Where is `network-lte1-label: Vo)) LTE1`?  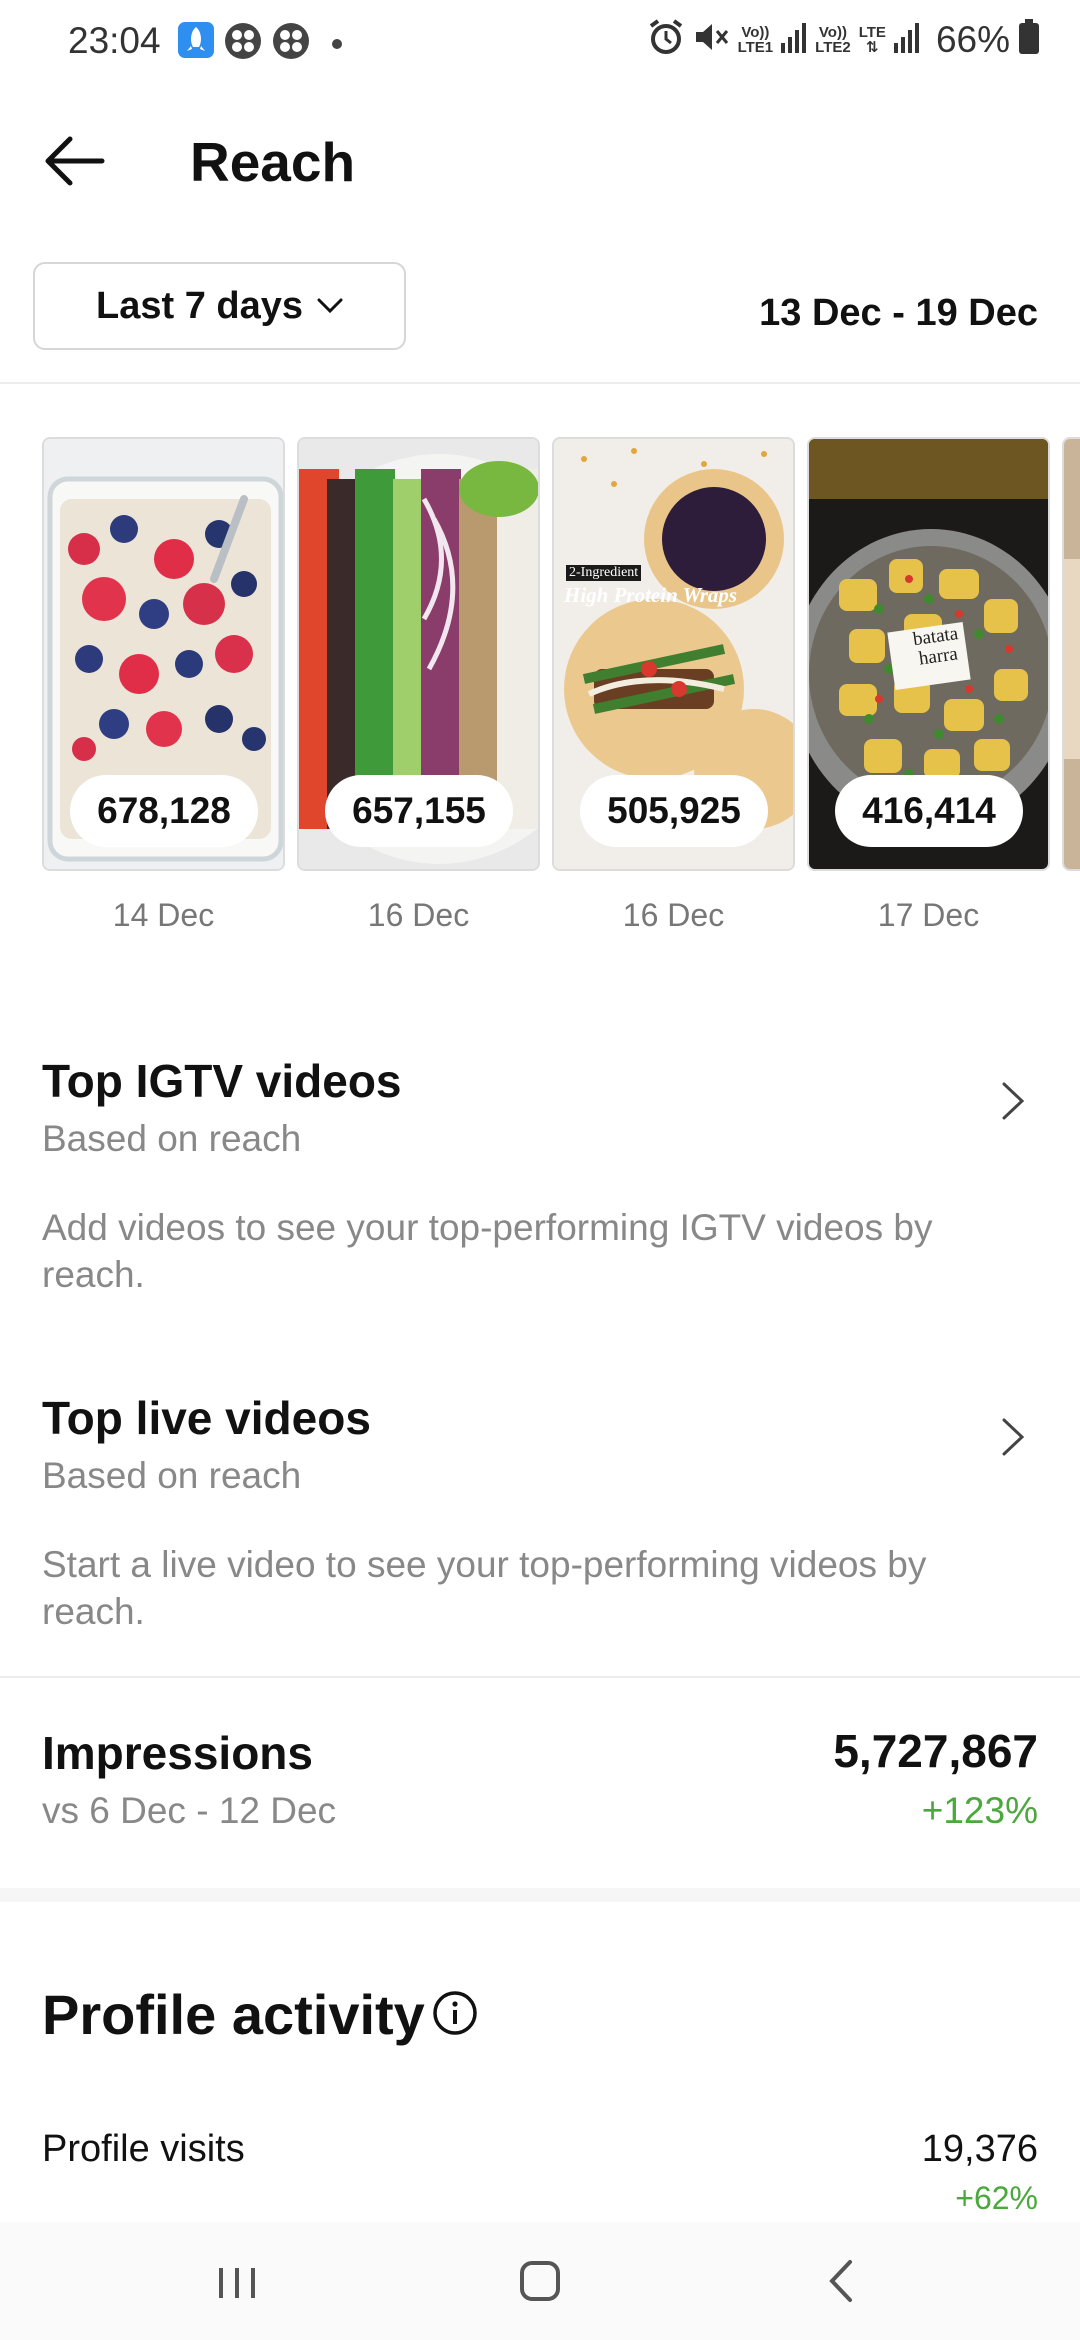 network-lte1-label: Vo)) LTE1 is located at coordinates (755, 39).